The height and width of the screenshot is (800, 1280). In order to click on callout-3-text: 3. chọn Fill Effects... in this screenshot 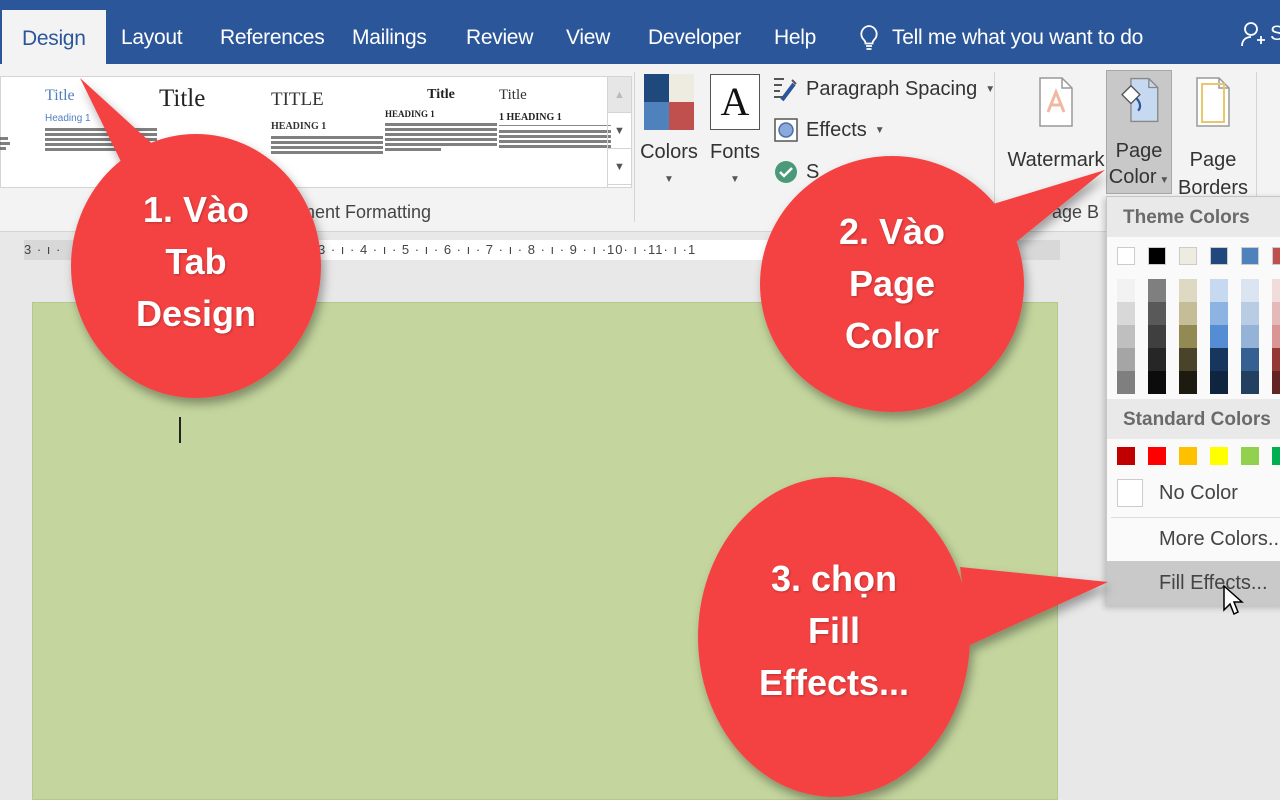, I will do `click(834, 630)`.